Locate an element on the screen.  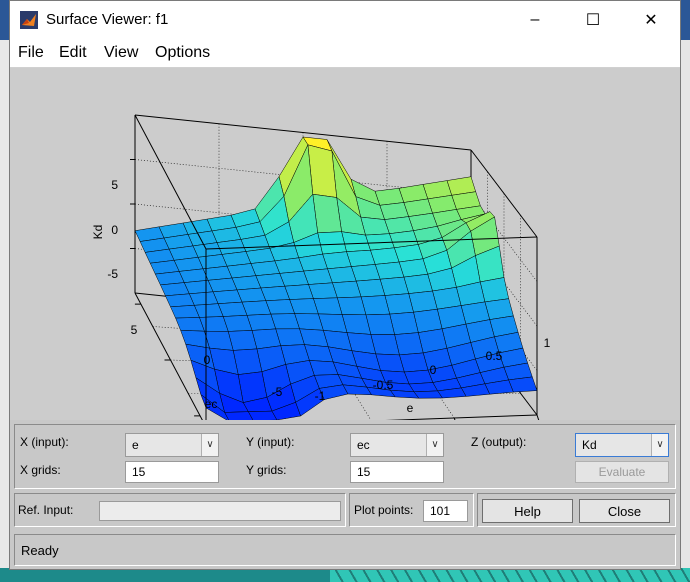
minimize-icon: – is located at coordinates (535, 19).